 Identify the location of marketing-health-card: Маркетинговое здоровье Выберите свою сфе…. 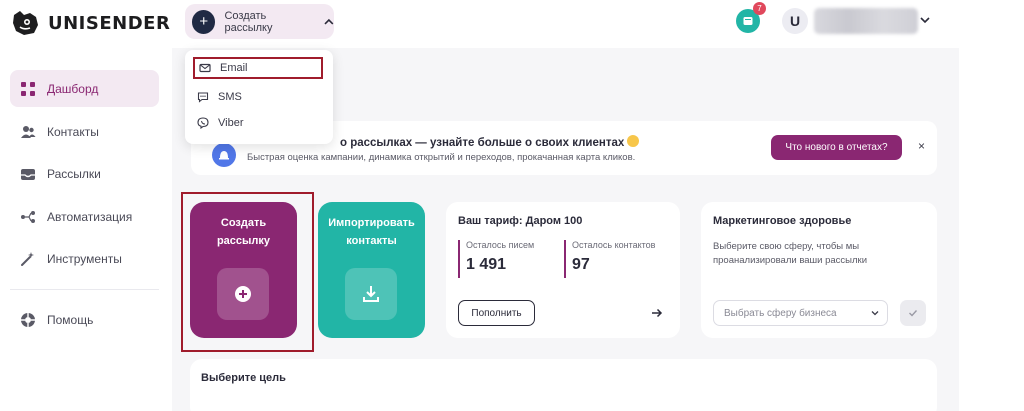
(819, 270).